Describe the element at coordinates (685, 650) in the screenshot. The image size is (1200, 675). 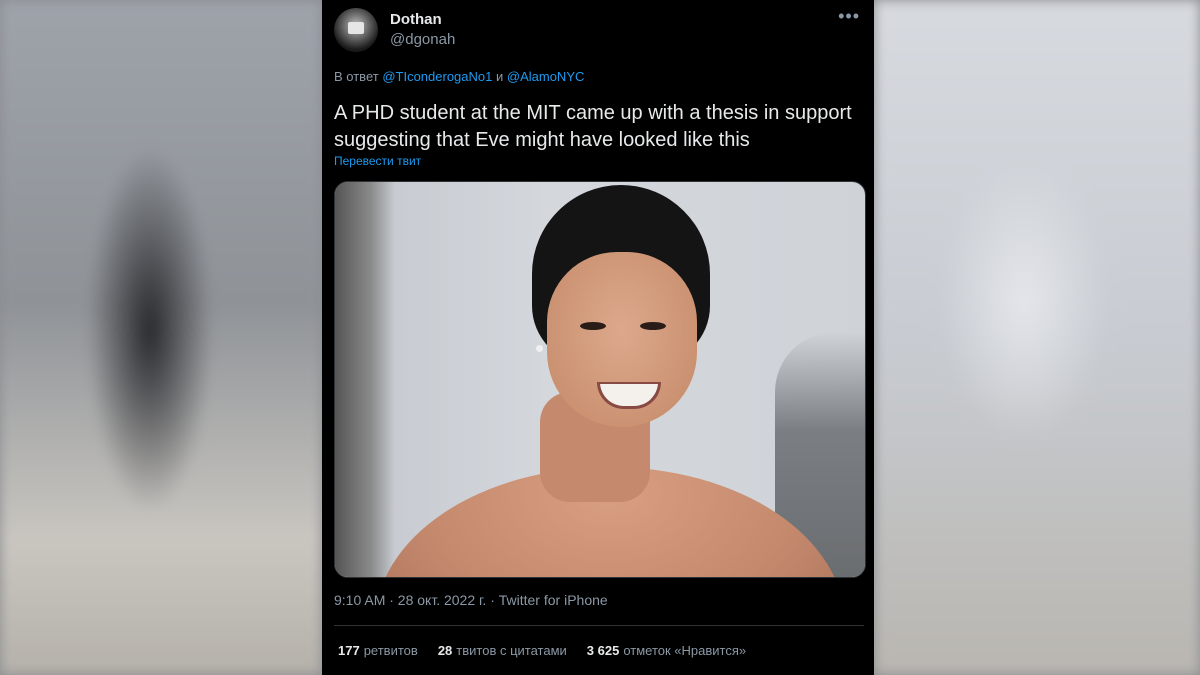
I see `likes-label: отметок «Нравится»` at that location.